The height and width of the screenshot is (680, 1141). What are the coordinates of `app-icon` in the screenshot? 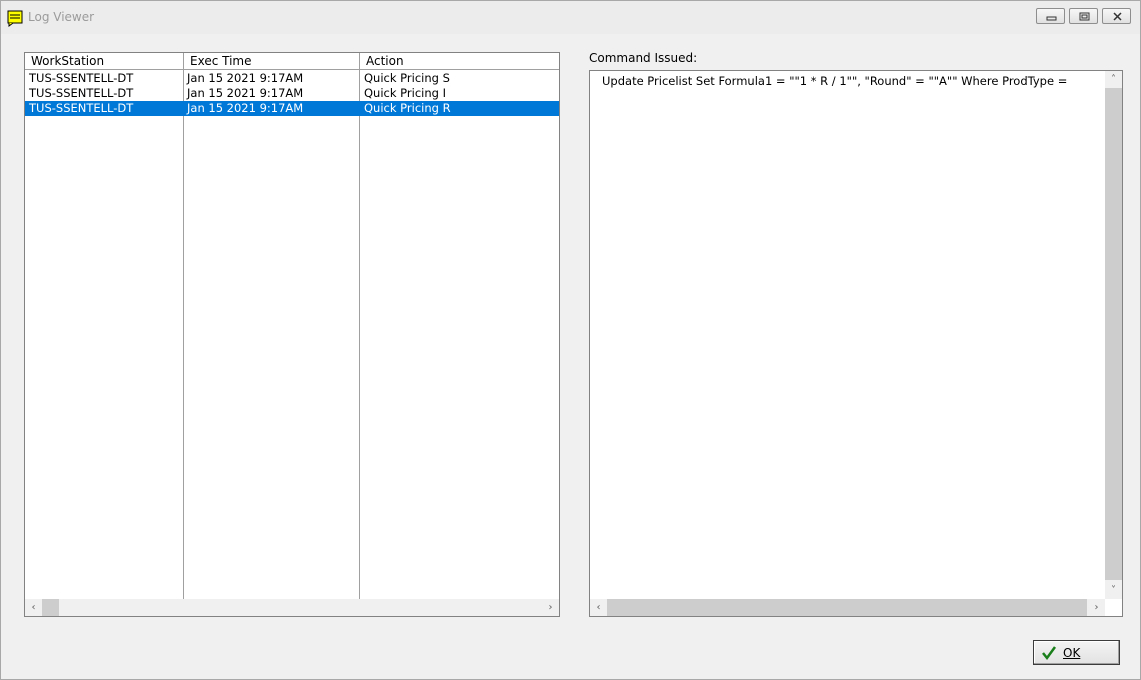 It's located at (15, 18).